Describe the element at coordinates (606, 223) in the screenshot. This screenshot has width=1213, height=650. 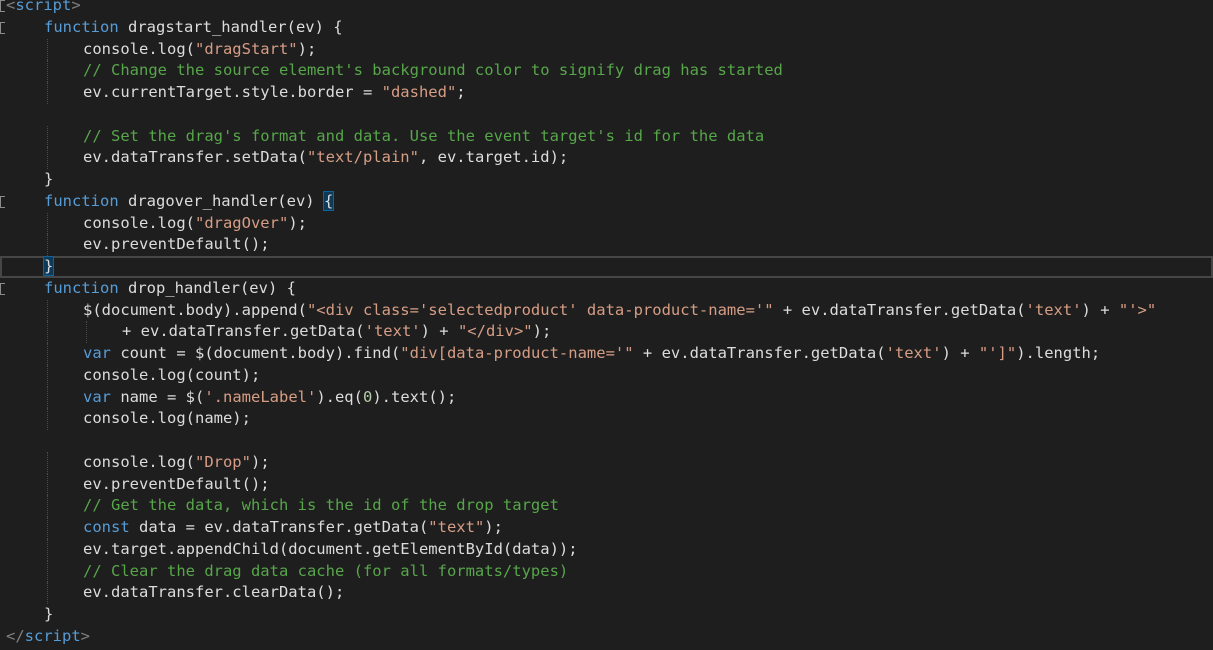
I see `code-line: console.log("dragOver");` at that location.